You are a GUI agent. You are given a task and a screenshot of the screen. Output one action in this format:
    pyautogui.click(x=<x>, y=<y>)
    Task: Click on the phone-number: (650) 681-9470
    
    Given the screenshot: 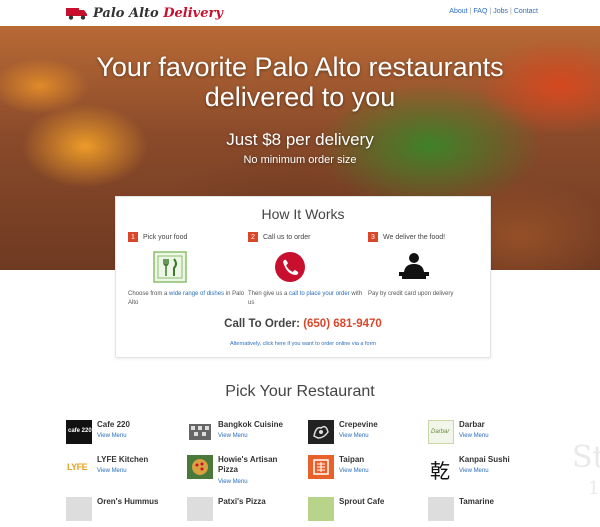 What is the action you would take?
    pyautogui.click(x=342, y=324)
    